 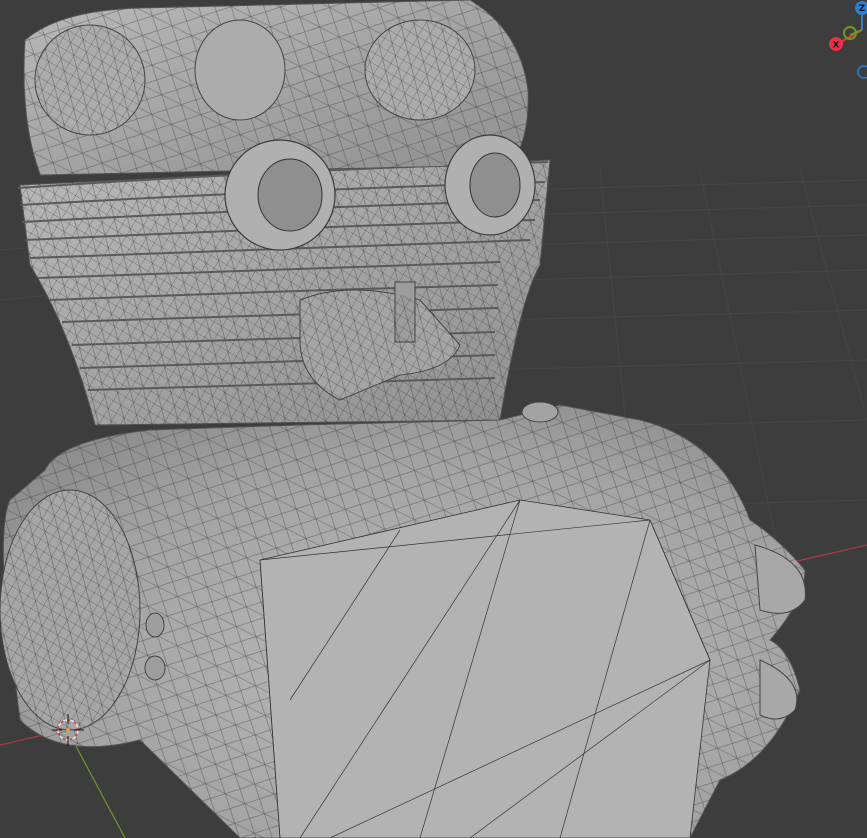 I want to click on gizmo-z-label: Z, so click(x=862, y=9).